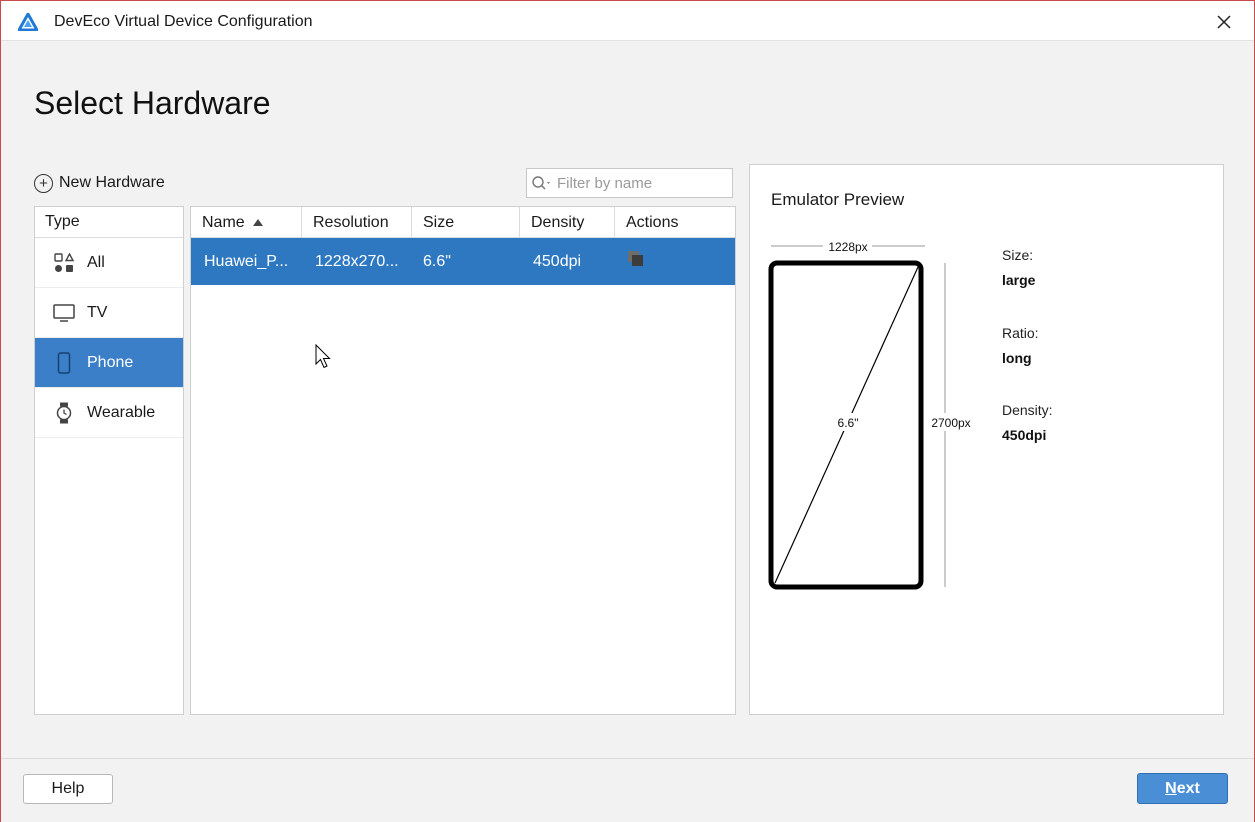  I want to click on column-header-resolution: Resolution, so click(357, 222).